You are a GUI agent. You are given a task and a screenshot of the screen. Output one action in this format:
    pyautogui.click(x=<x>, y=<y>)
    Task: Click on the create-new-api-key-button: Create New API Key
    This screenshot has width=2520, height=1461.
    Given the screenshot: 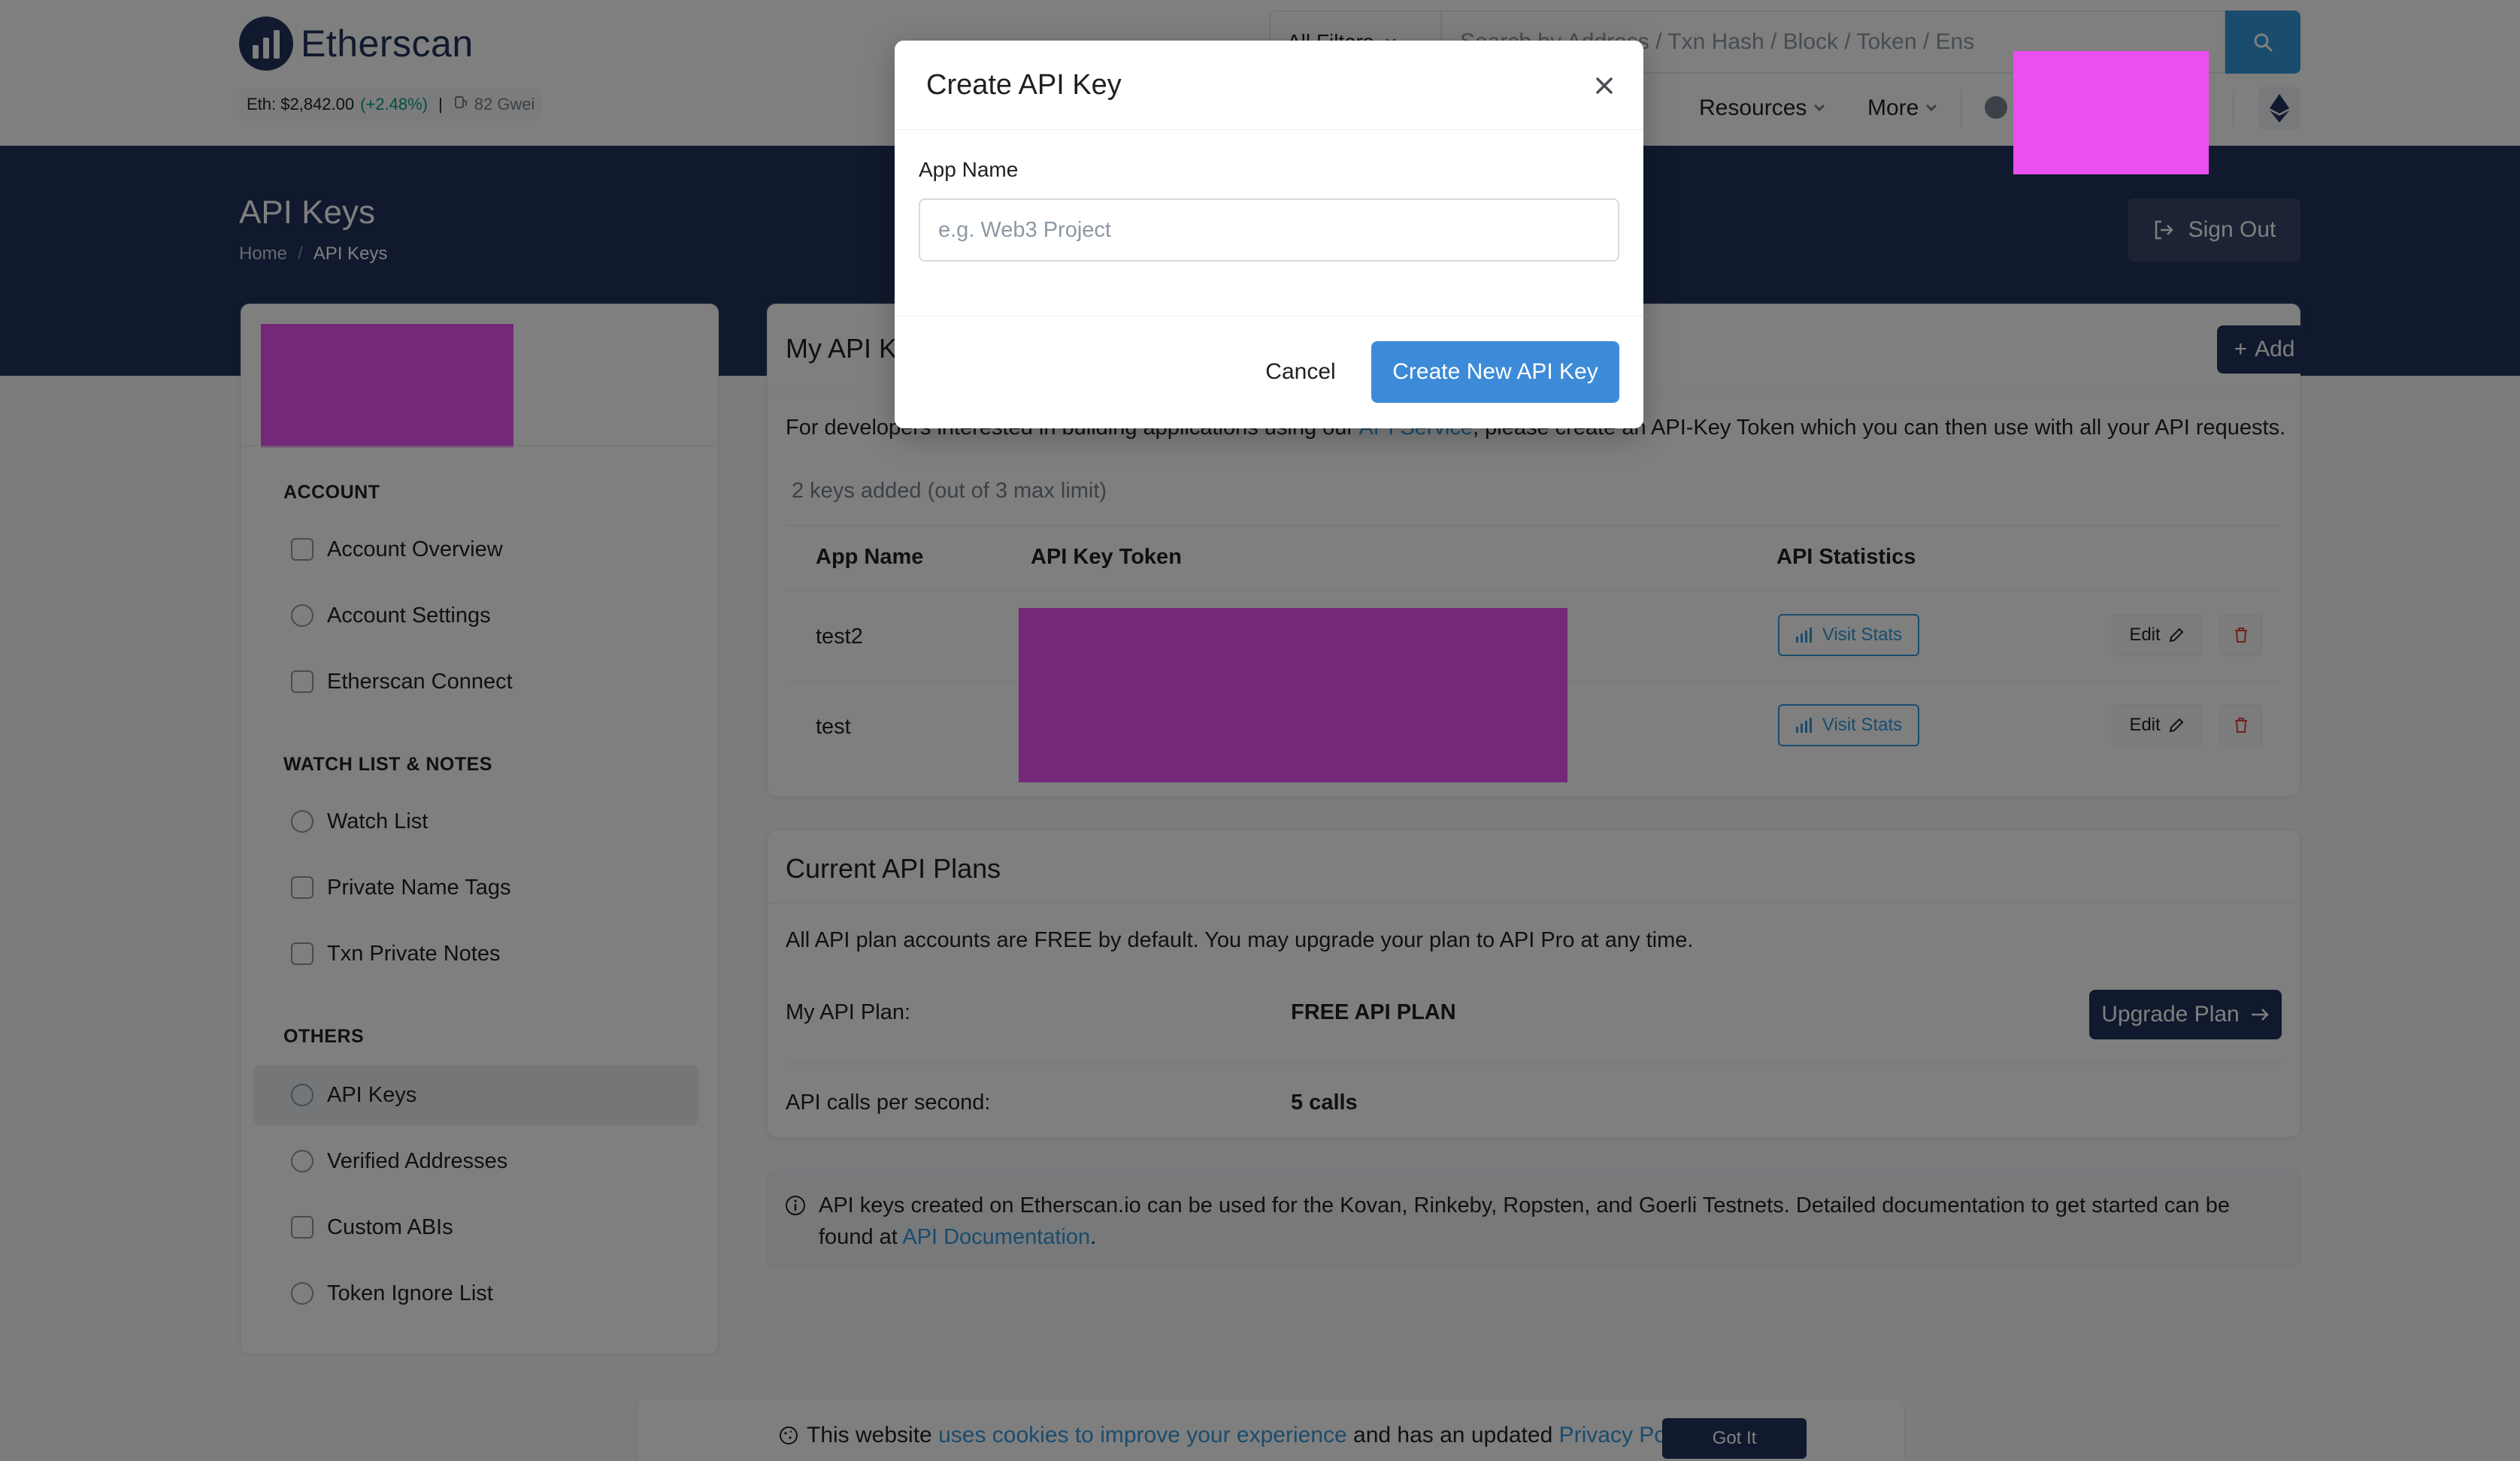 What is the action you would take?
    pyautogui.click(x=1495, y=372)
    